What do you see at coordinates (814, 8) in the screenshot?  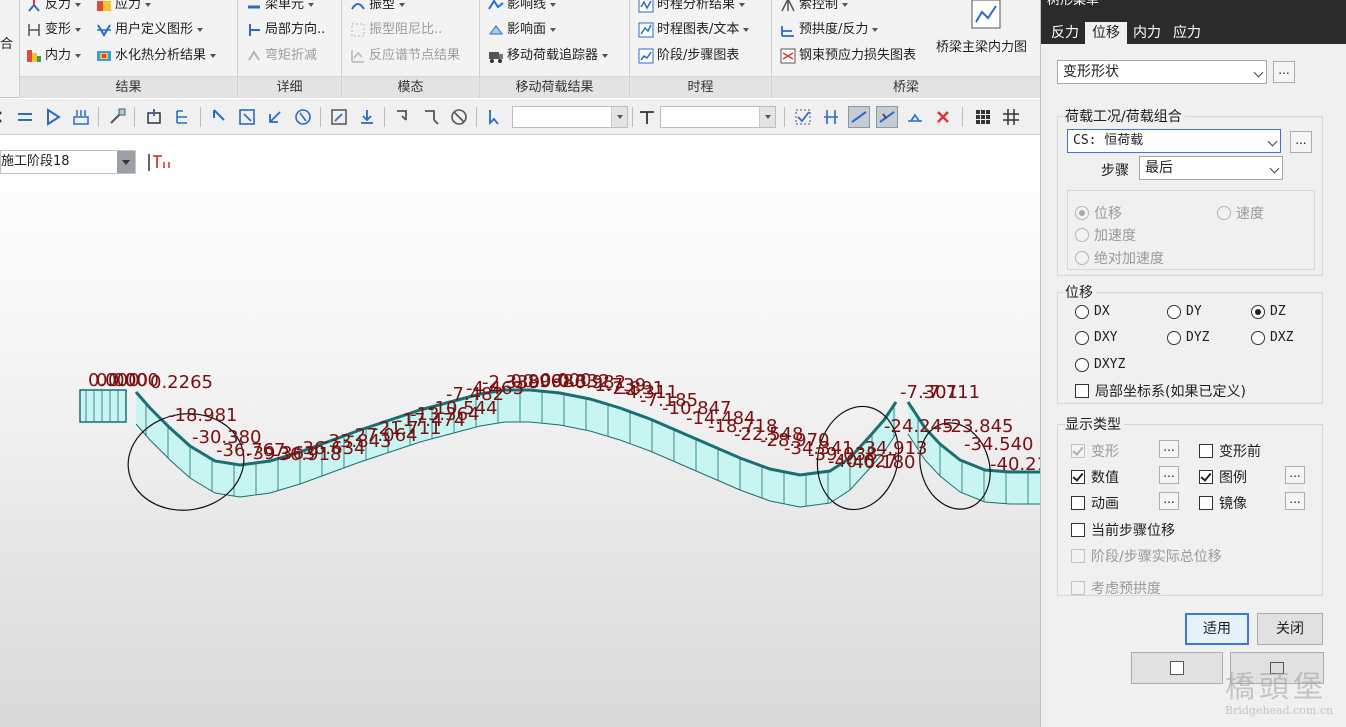 I see `cable-control-button: 索控制` at bounding box center [814, 8].